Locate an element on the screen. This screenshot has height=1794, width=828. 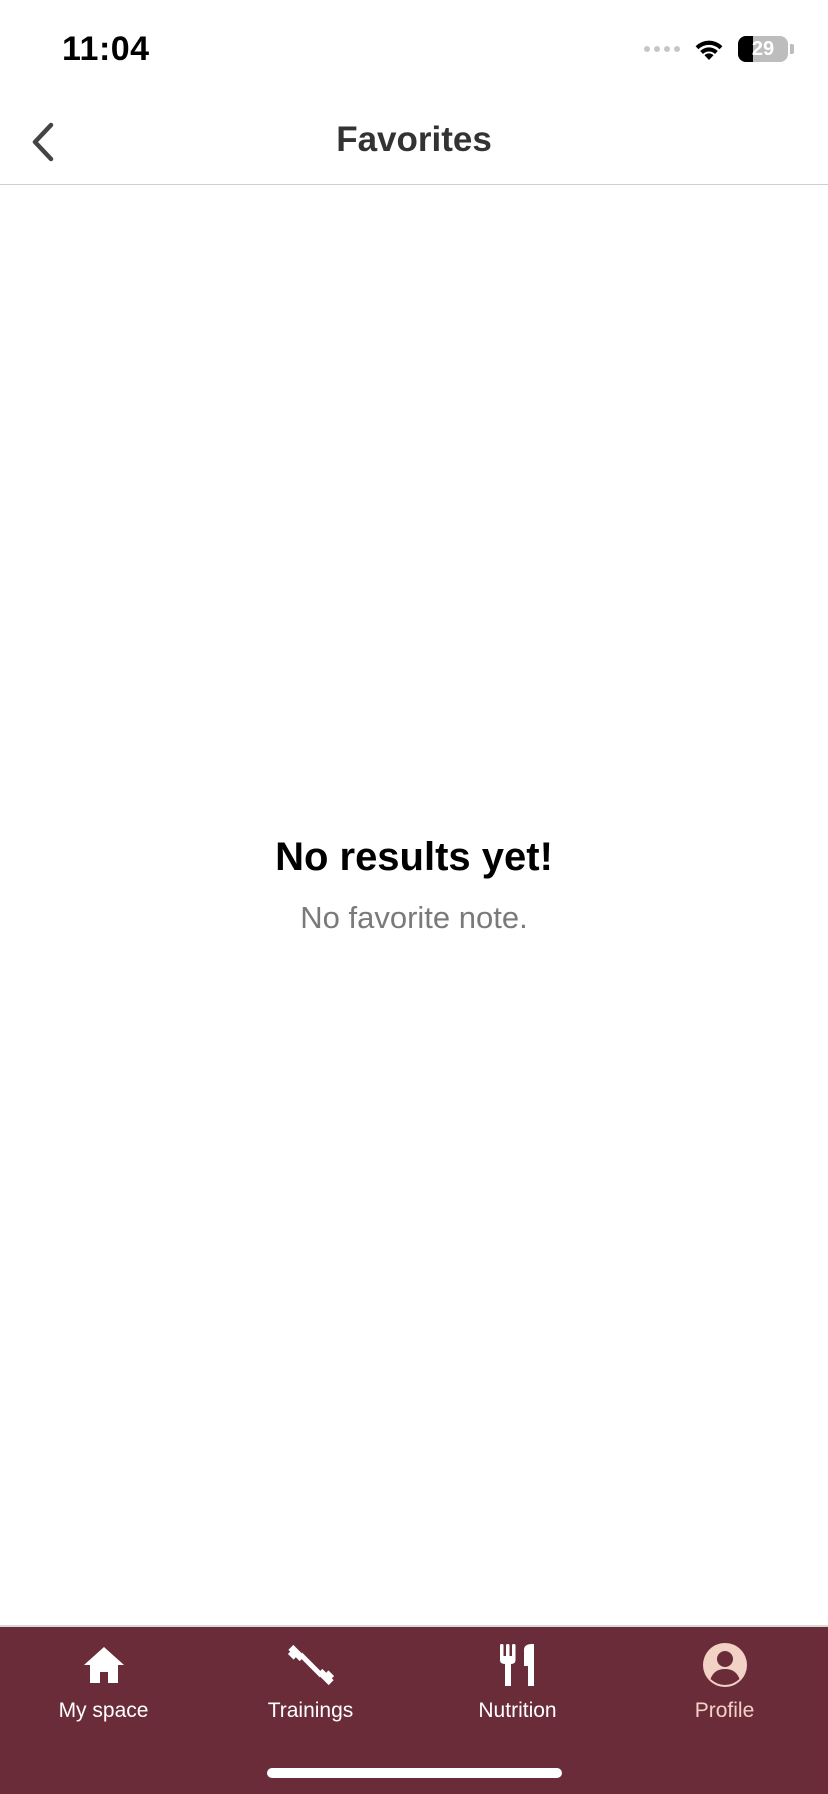
tab-label: My space is located at coordinates (103, 1710).